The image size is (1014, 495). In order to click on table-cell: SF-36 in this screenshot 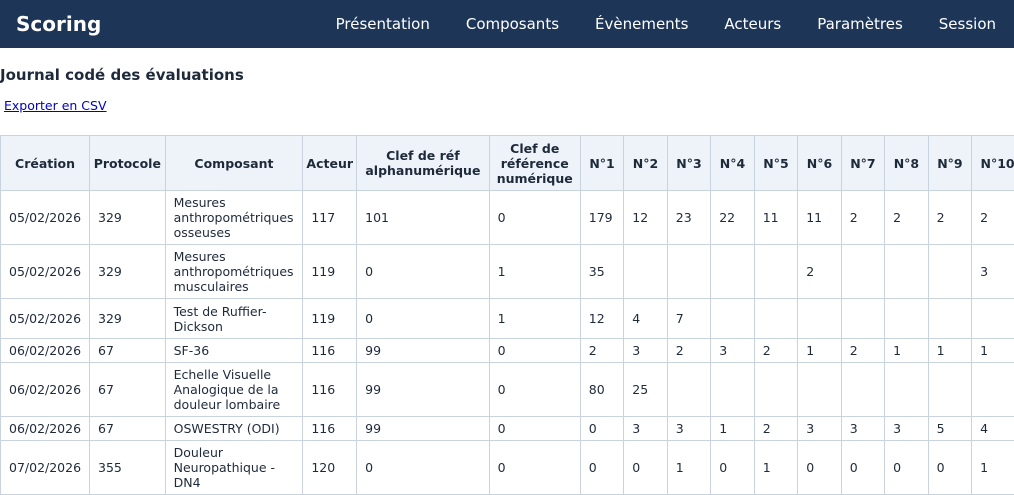, I will do `click(234, 351)`.